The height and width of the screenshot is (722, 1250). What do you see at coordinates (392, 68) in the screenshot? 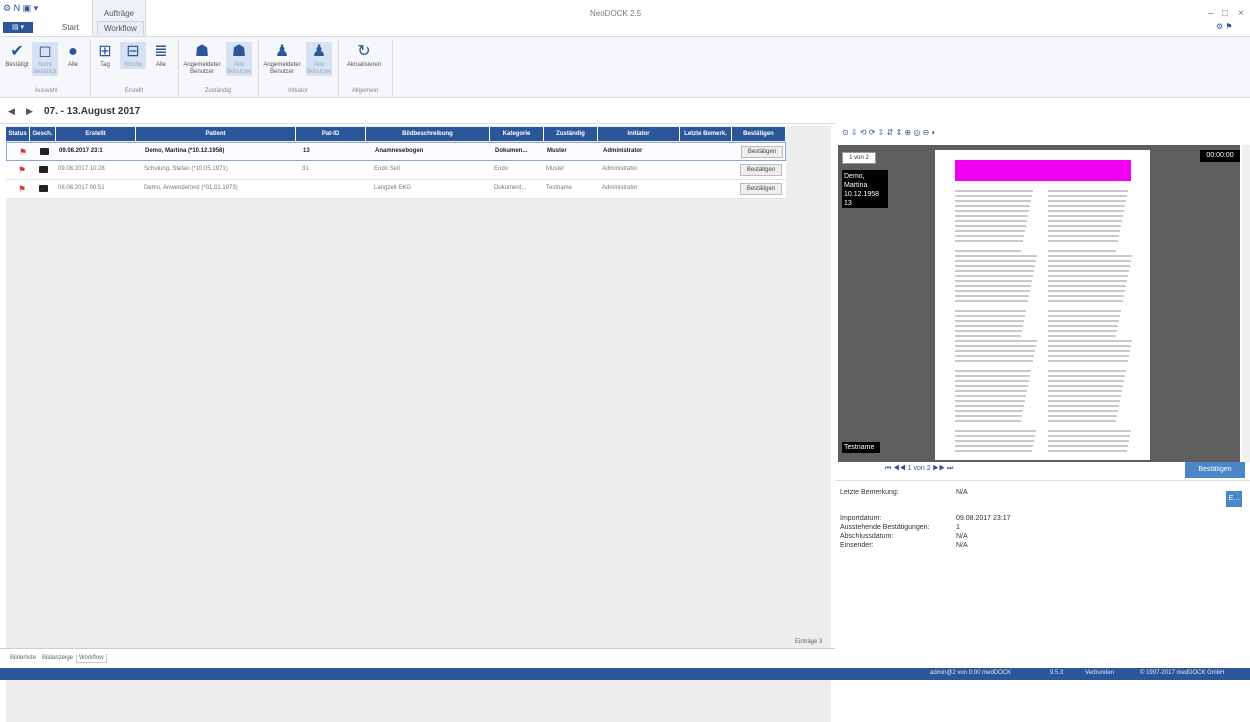
I see `group-separator` at bounding box center [392, 68].